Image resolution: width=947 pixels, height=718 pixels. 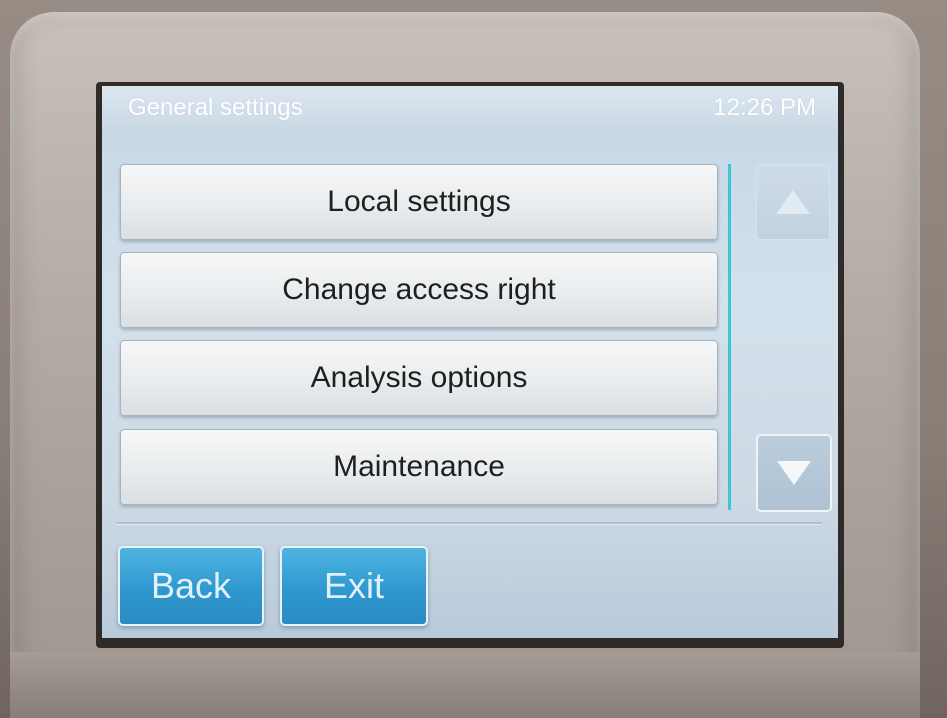 I want to click on change-access-right-button: Change access right, so click(x=419, y=290).